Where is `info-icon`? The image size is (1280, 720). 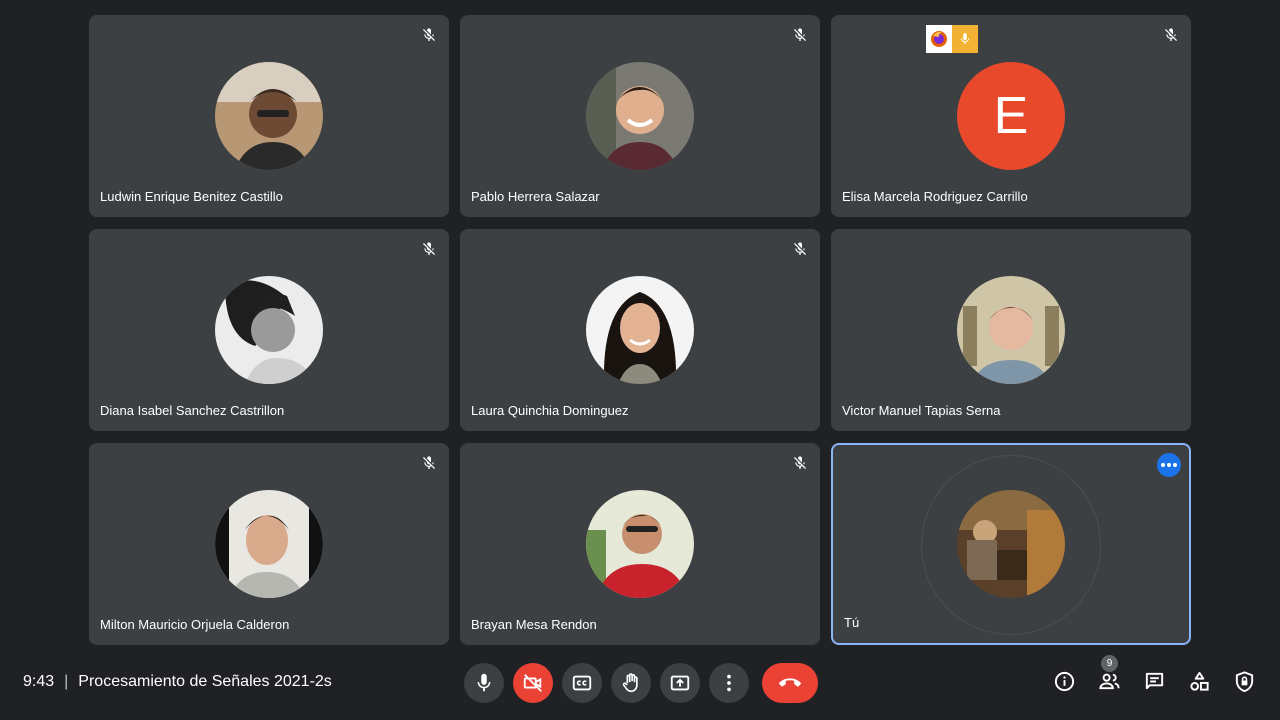 info-icon is located at coordinates (1064, 681).